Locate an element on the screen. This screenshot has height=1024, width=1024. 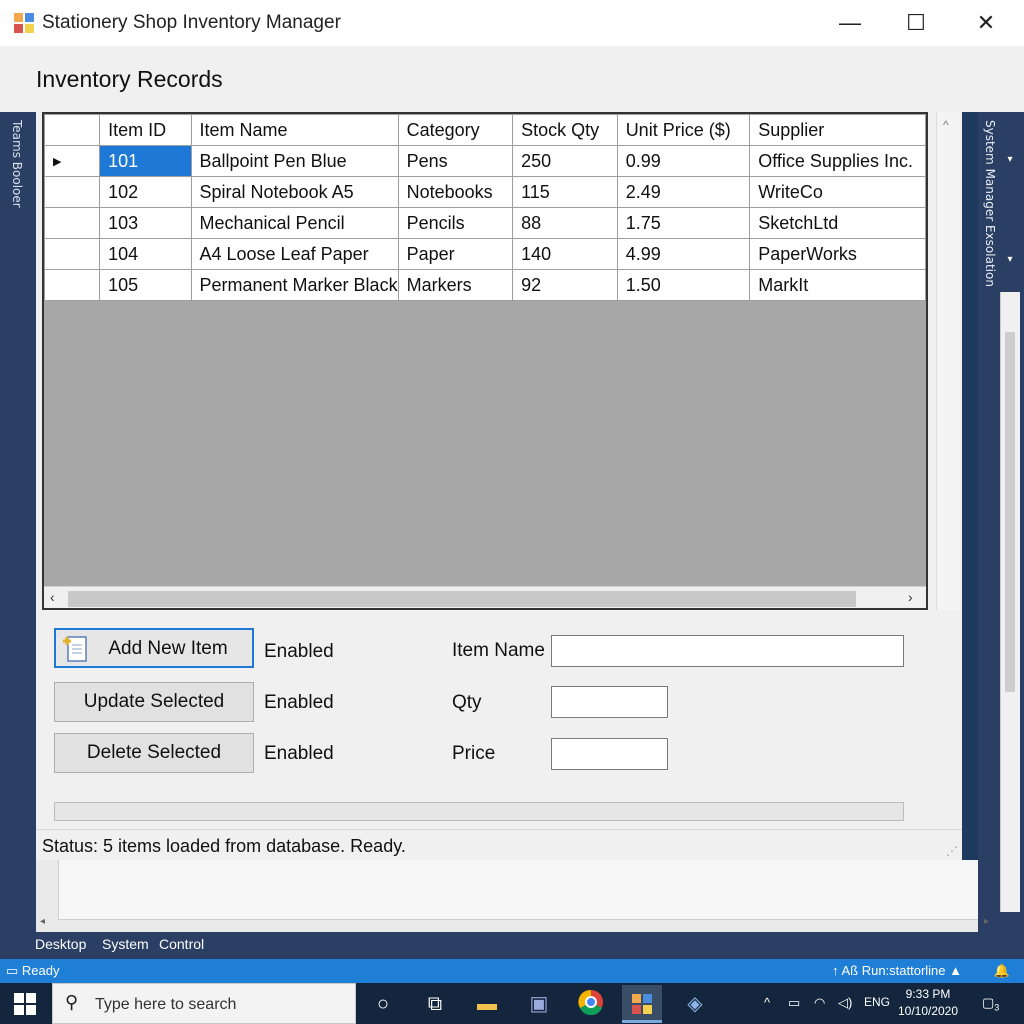
cell-unit-price: 1.75 is located at coordinates (683, 223).